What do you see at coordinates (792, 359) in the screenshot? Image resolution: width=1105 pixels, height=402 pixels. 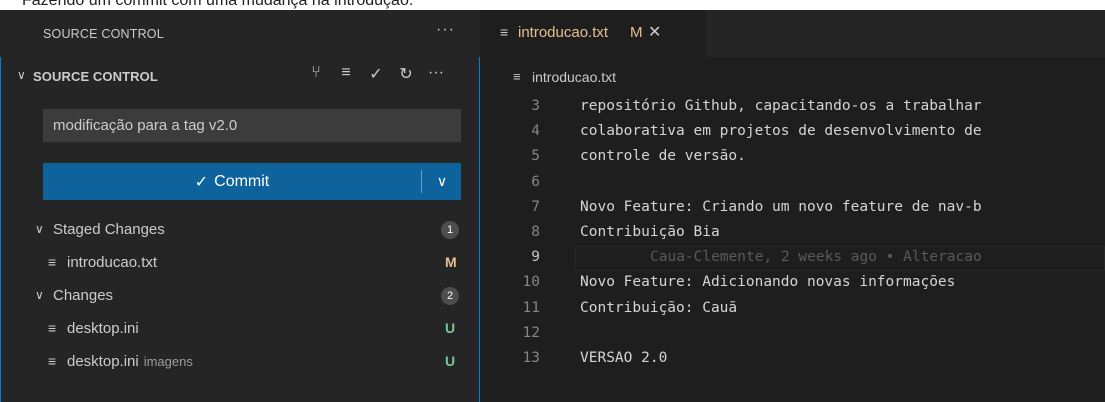 I see `code-line: 13 VERSAO 2.0` at bounding box center [792, 359].